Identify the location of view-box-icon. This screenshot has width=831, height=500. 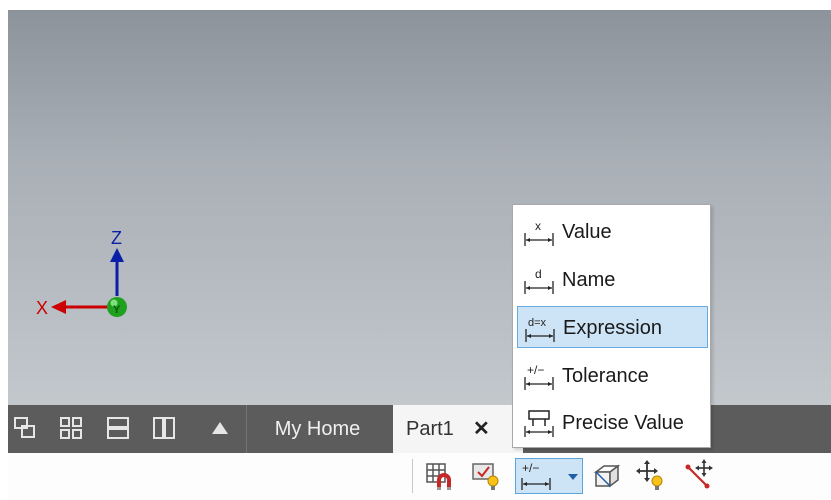
(606, 476).